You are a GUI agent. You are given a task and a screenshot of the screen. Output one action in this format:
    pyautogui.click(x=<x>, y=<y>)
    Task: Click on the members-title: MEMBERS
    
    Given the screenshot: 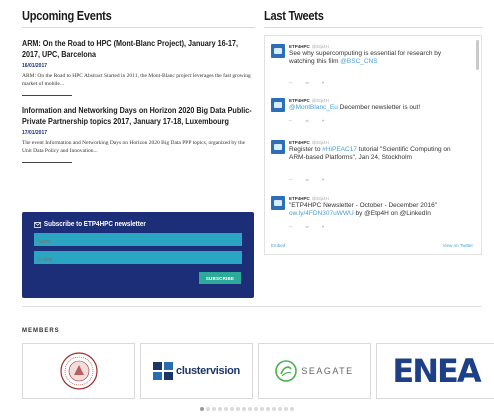 What is the action you would take?
    pyautogui.click(x=41, y=331)
    